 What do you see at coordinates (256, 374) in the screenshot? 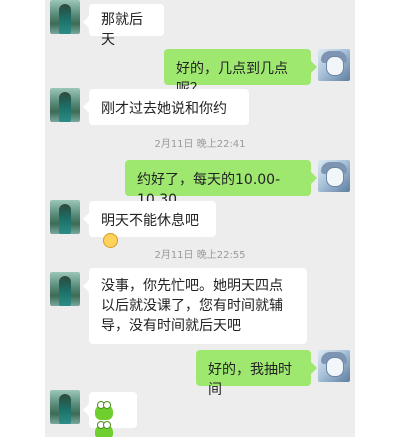
I see `message-bubble: 好的，我抽时间` at bounding box center [256, 374].